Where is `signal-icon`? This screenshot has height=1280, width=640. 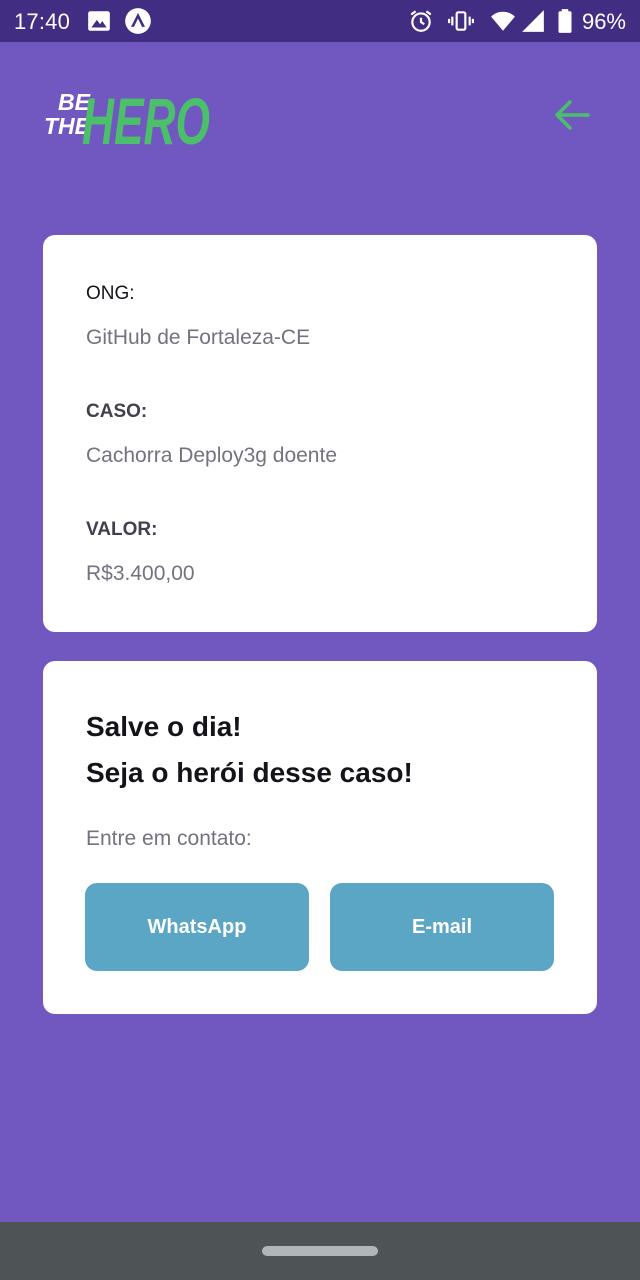 signal-icon is located at coordinates (533, 21).